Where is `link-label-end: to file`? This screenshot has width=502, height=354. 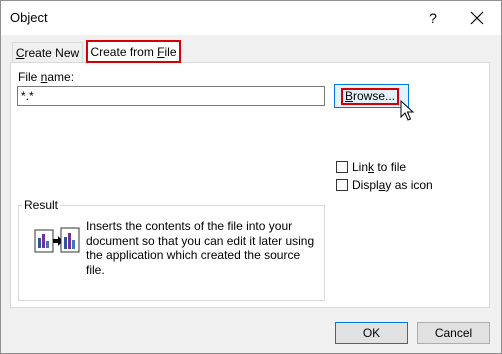
link-label-end: to file is located at coordinates (390, 167).